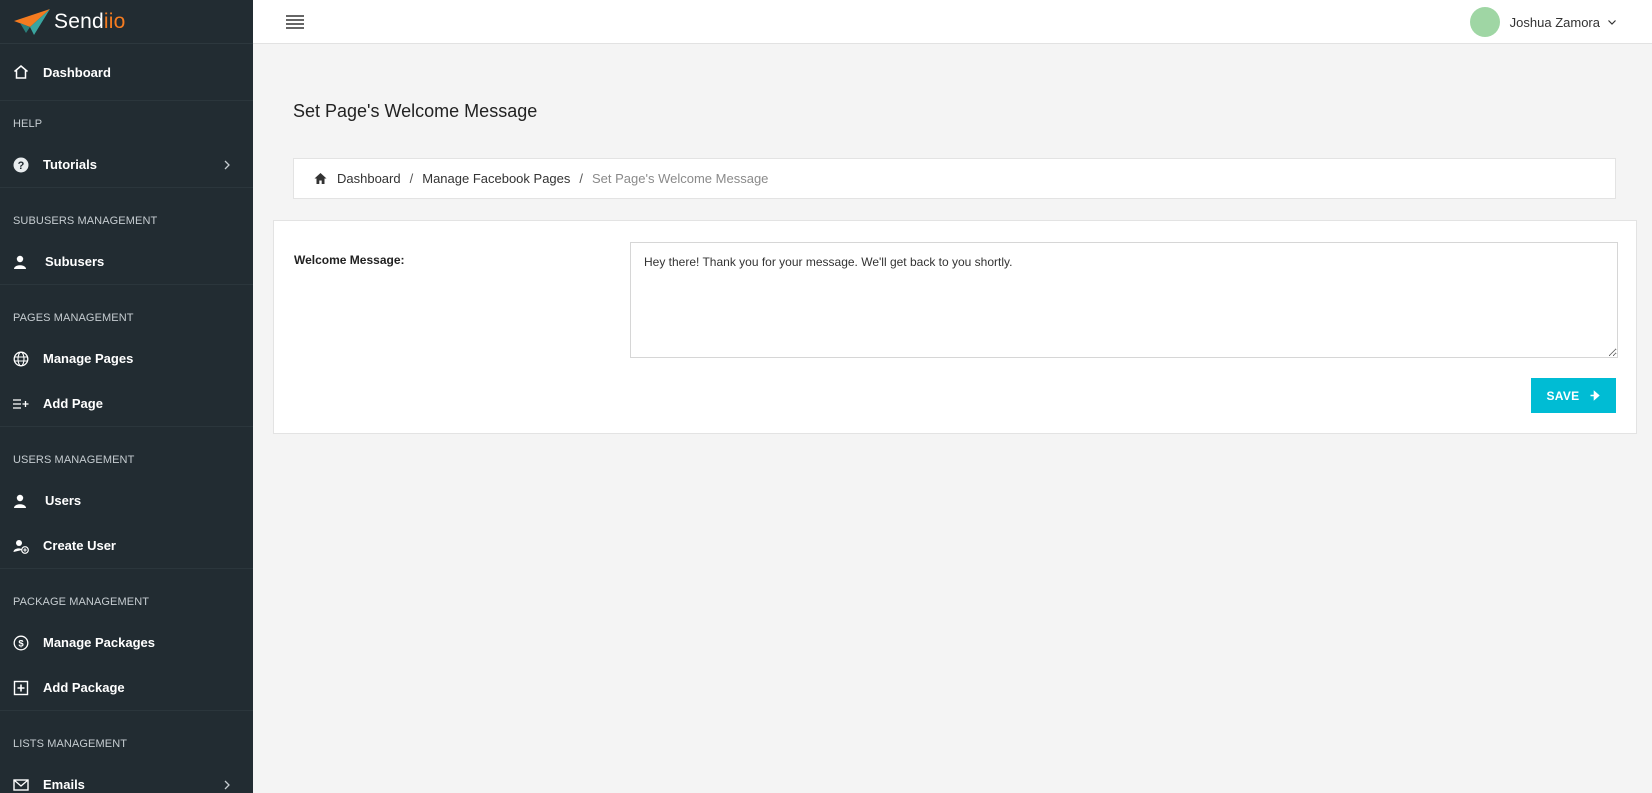 The height and width of the screenshot is (793, 1652). Describe the element at coordinates (126, 121) in the screenshot. I see `section-help: HELP` at that location.